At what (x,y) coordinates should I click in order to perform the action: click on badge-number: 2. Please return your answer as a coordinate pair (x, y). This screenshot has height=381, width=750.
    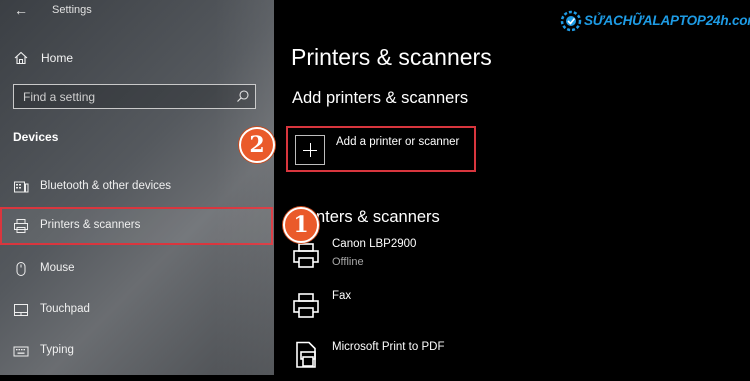
    Looking at the image, I should click on (257, 145).